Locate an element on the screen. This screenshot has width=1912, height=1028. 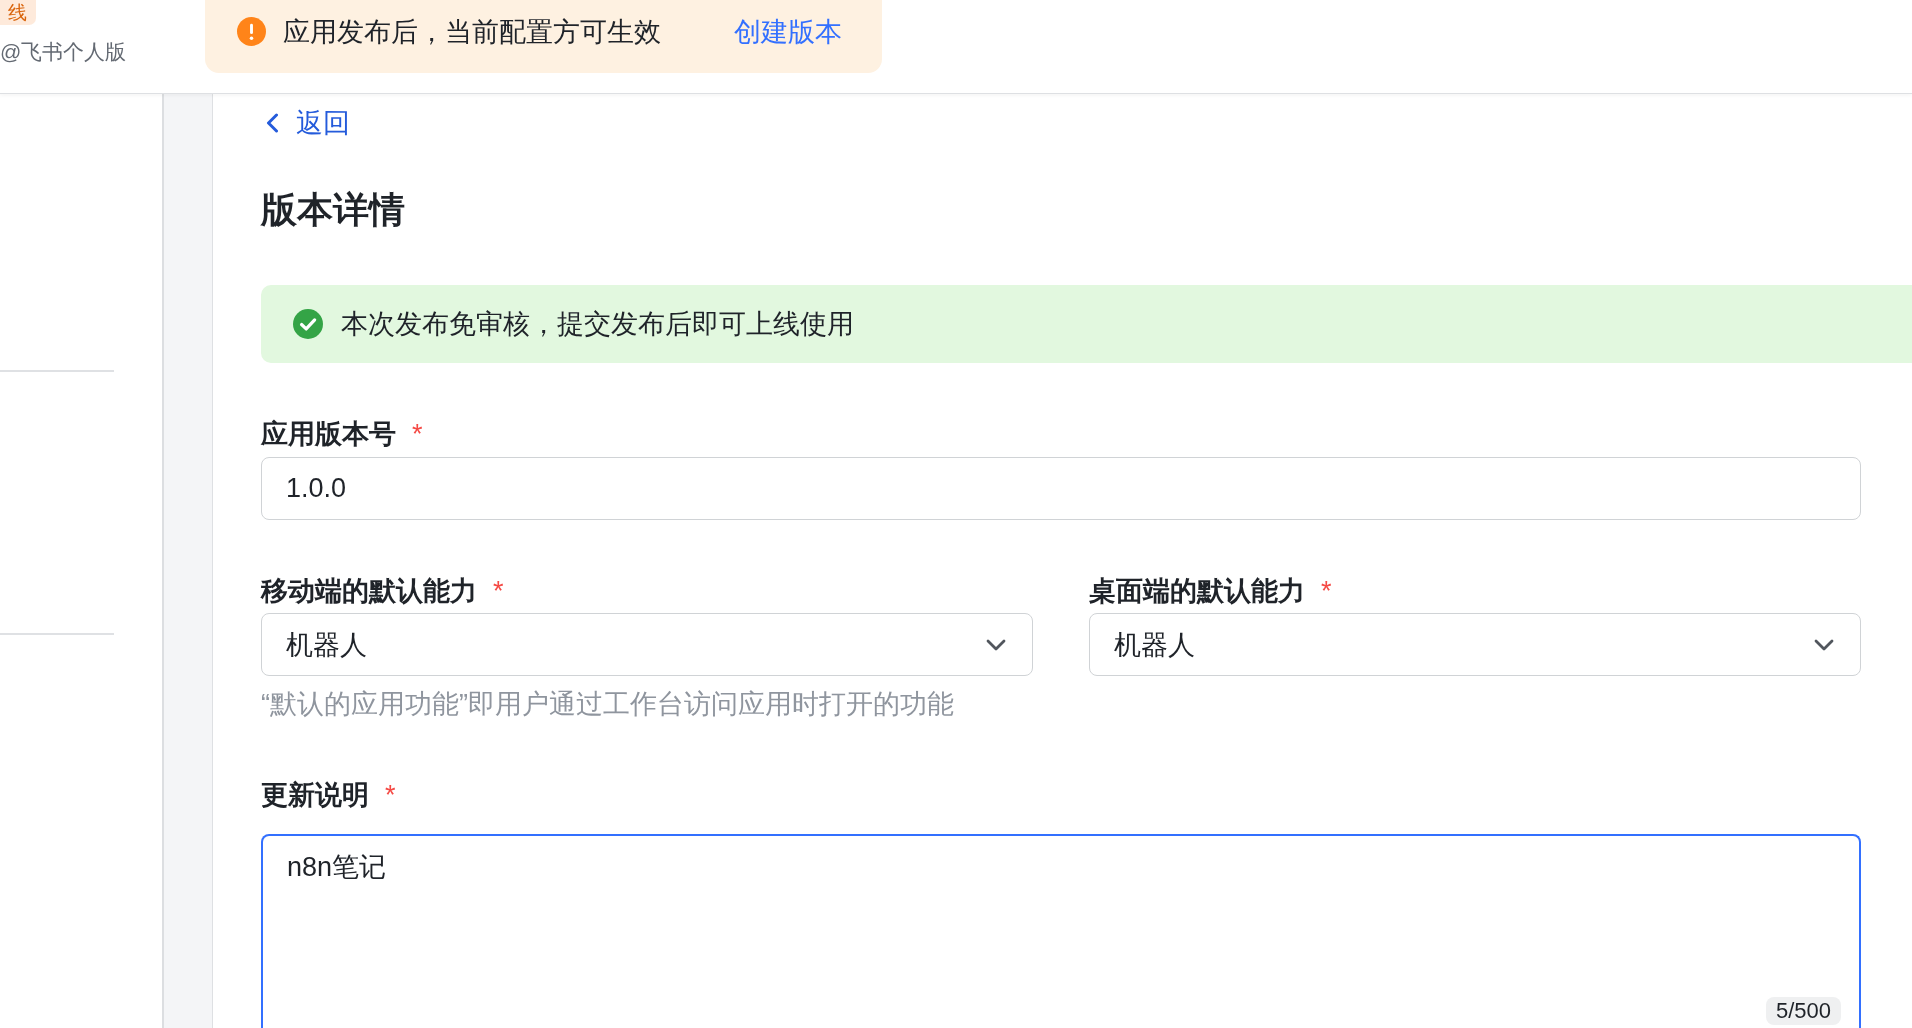
field-label: 桌面端的默认能力 is located at coordinates (1197, 591).